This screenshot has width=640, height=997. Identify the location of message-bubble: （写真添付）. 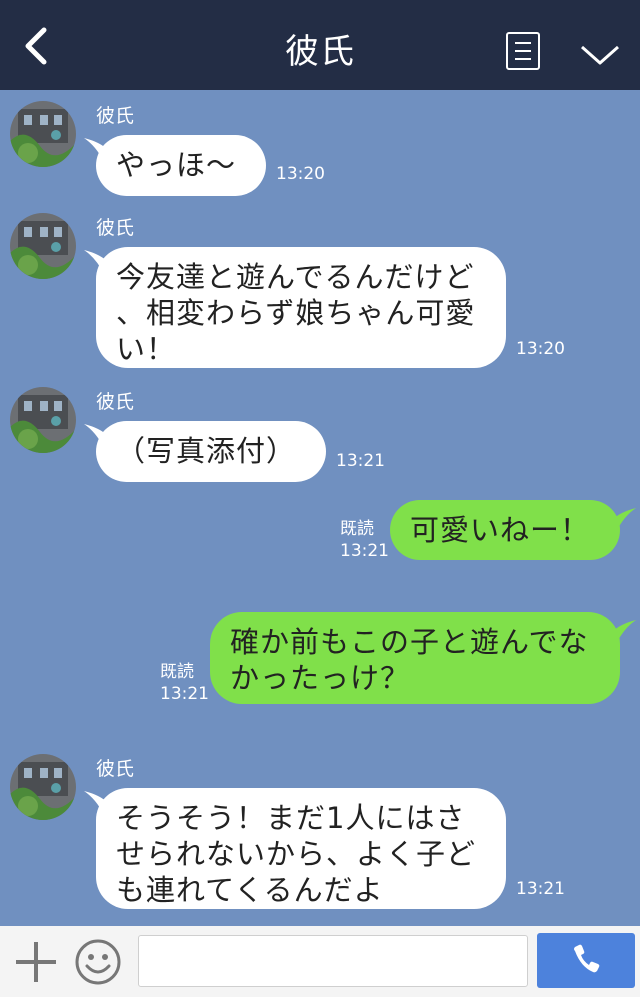
(211, 451).